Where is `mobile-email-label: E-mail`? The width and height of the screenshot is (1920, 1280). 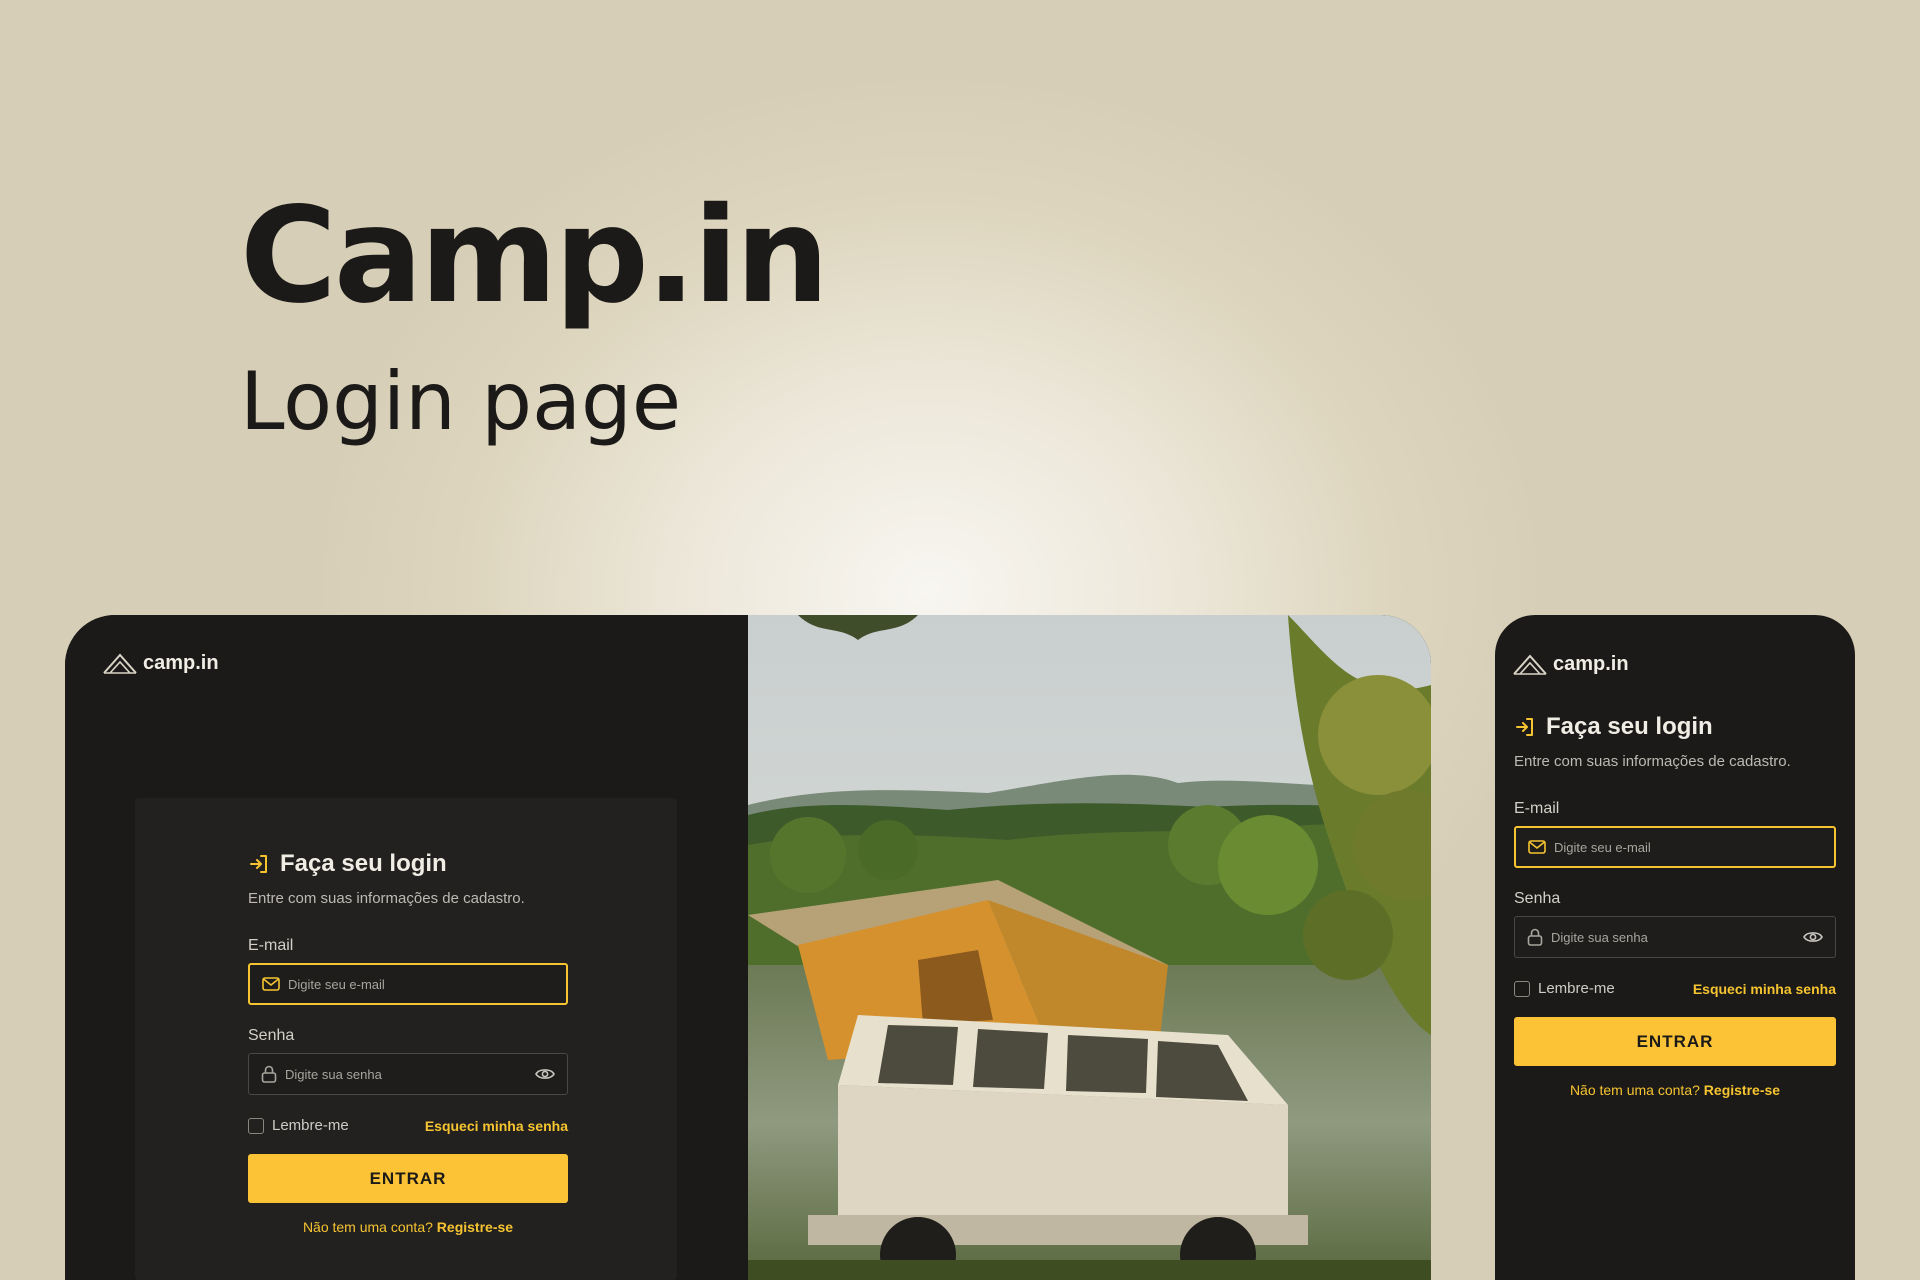
mobile-email-label: E-mail is located at coordinates (1537, 808).